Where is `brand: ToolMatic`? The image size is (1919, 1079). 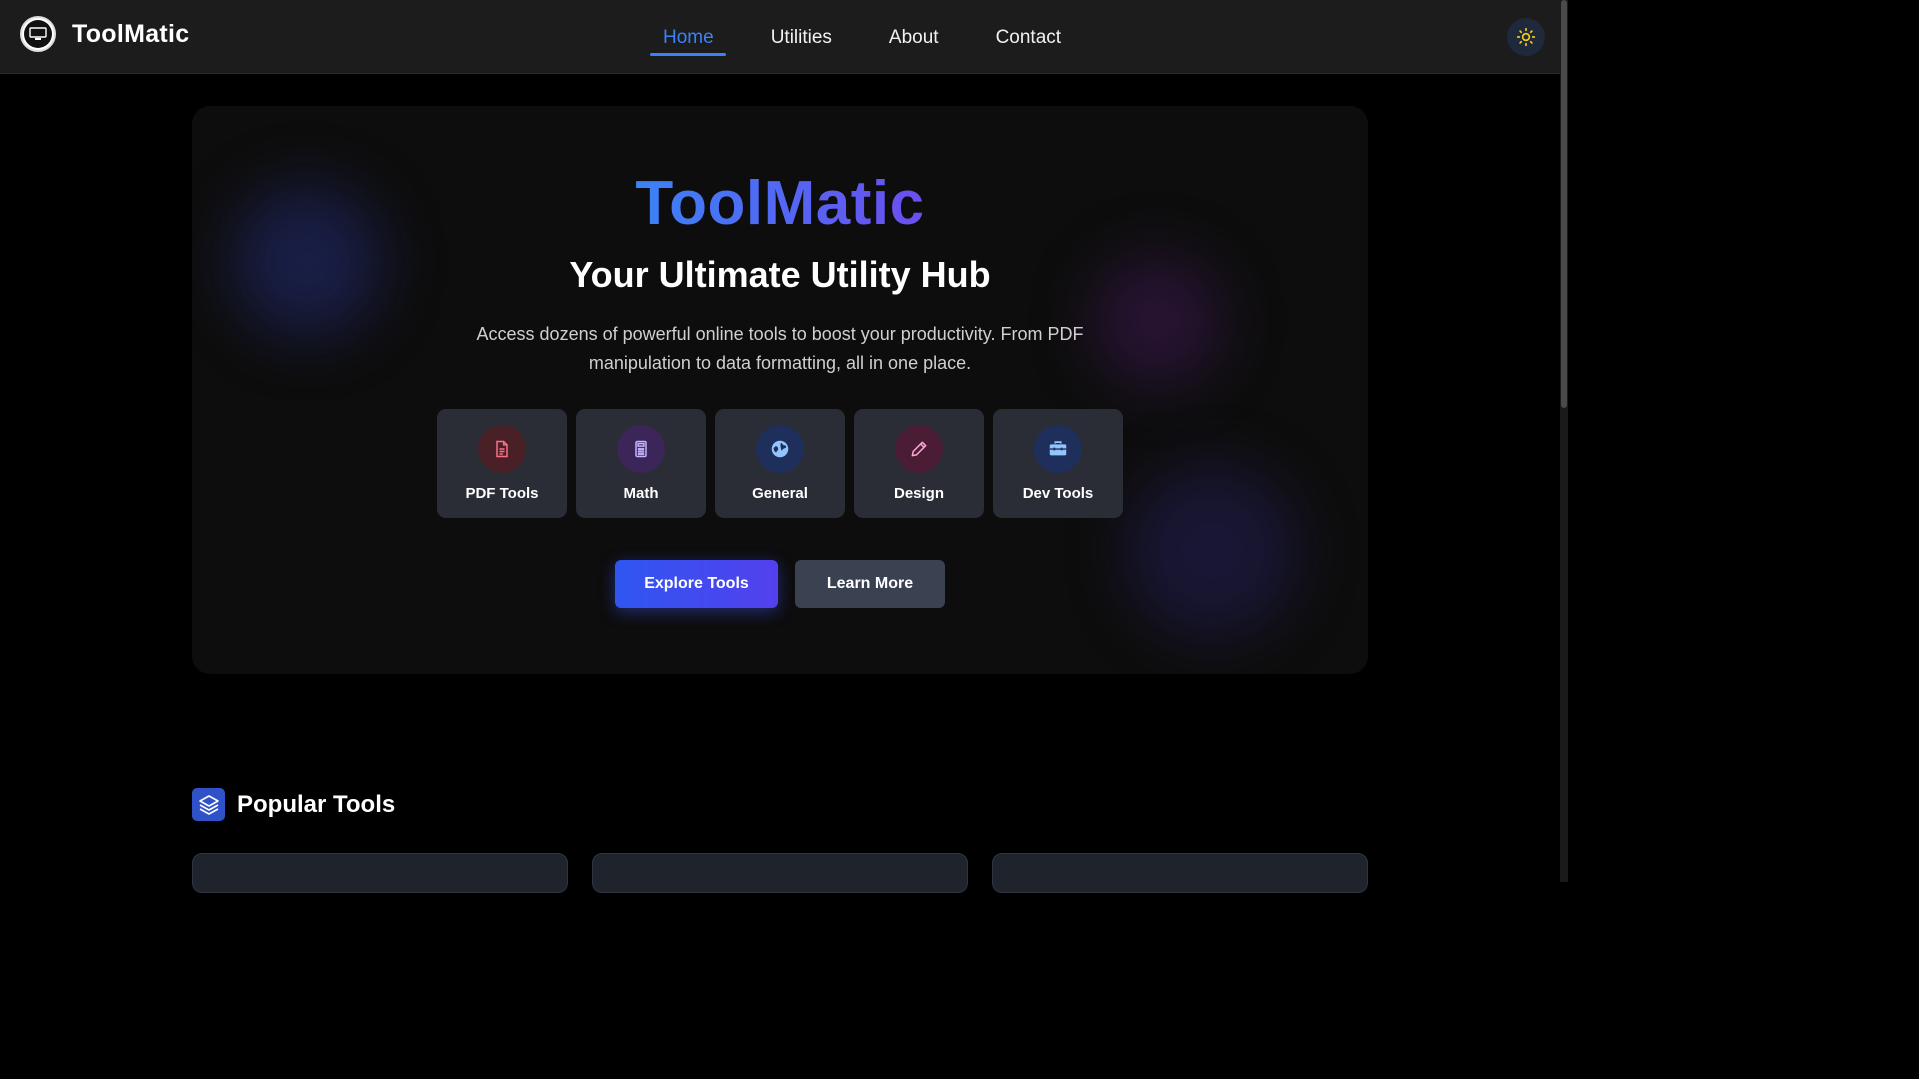
brand: ToolMatic is located at coordinates (105, 34).